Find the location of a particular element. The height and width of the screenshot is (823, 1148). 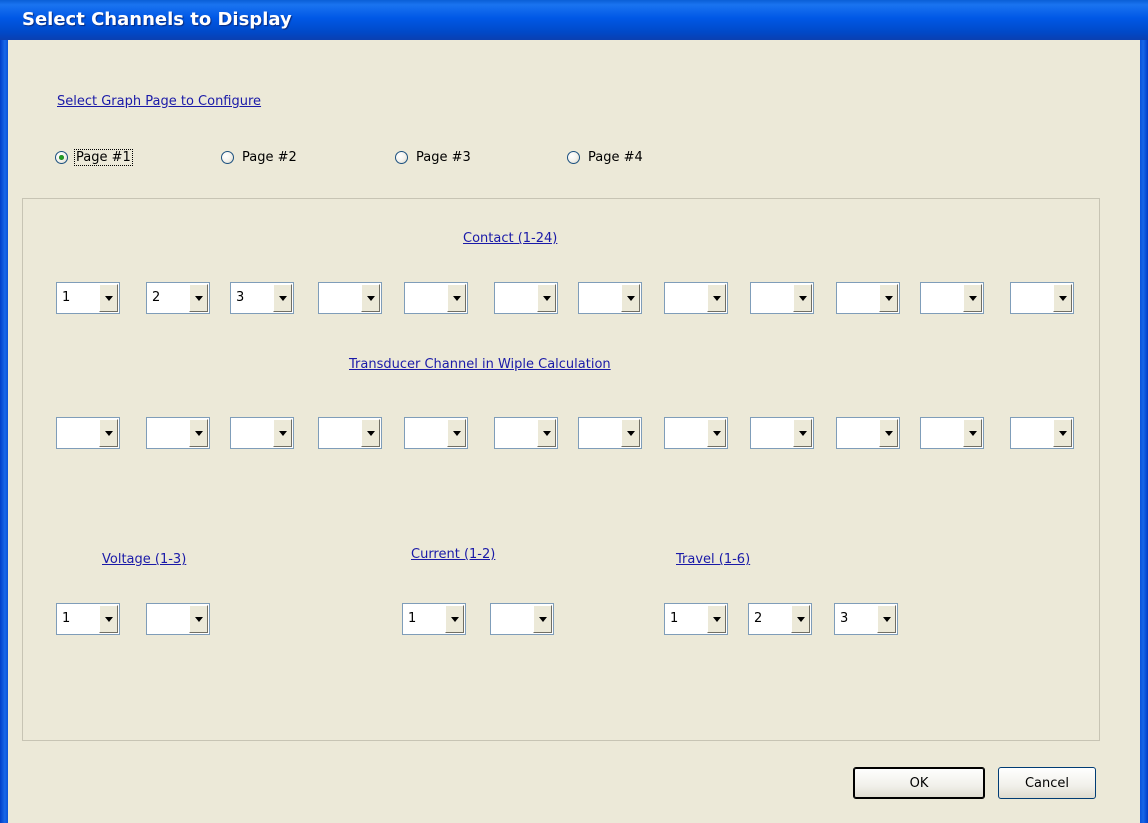

cancel-button: Cancel is located at coordinates (1047, 783).